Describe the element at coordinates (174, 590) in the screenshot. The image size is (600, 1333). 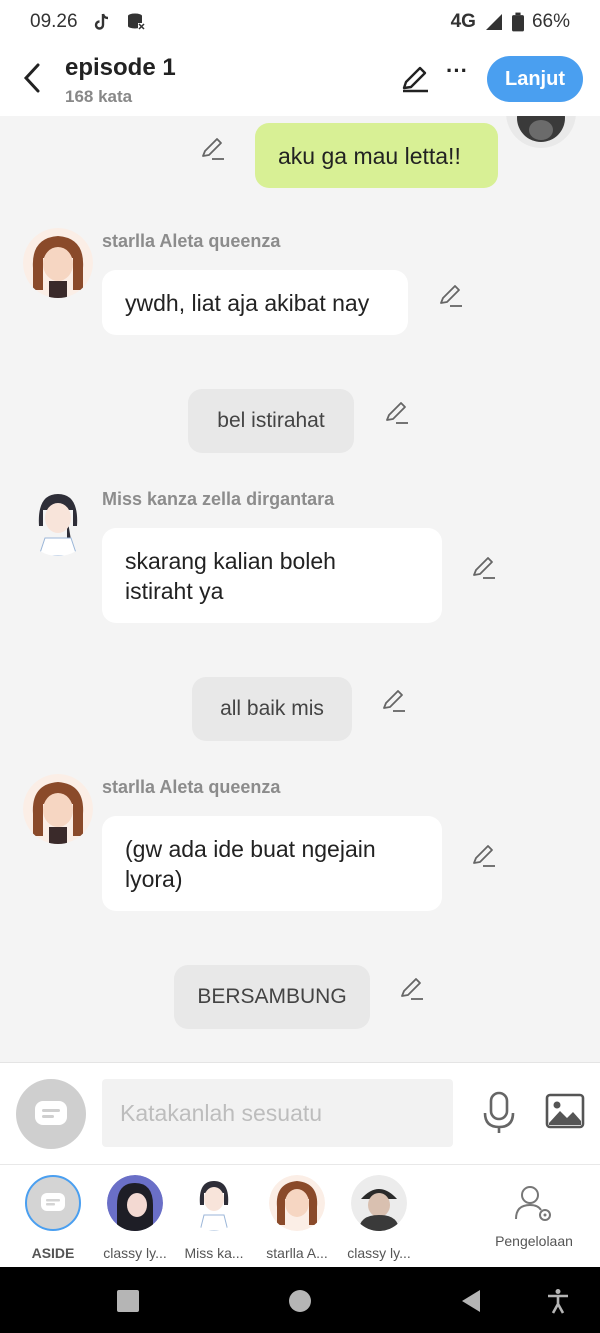
I see `message-line: istiraht ya` at that location.